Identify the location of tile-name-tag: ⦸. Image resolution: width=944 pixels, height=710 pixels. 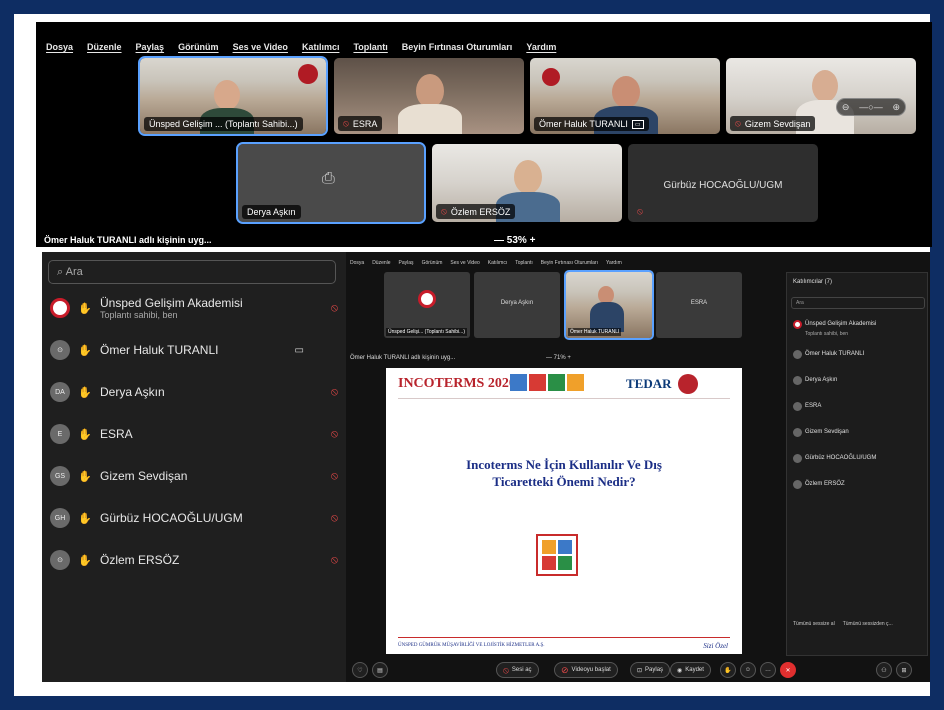
(640, 211).